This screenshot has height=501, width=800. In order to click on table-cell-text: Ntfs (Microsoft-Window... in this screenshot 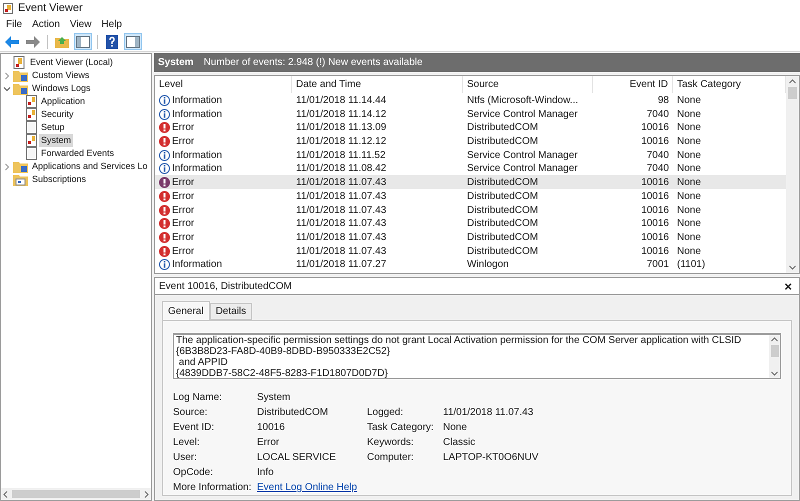, I will do `click(523, 101)`.